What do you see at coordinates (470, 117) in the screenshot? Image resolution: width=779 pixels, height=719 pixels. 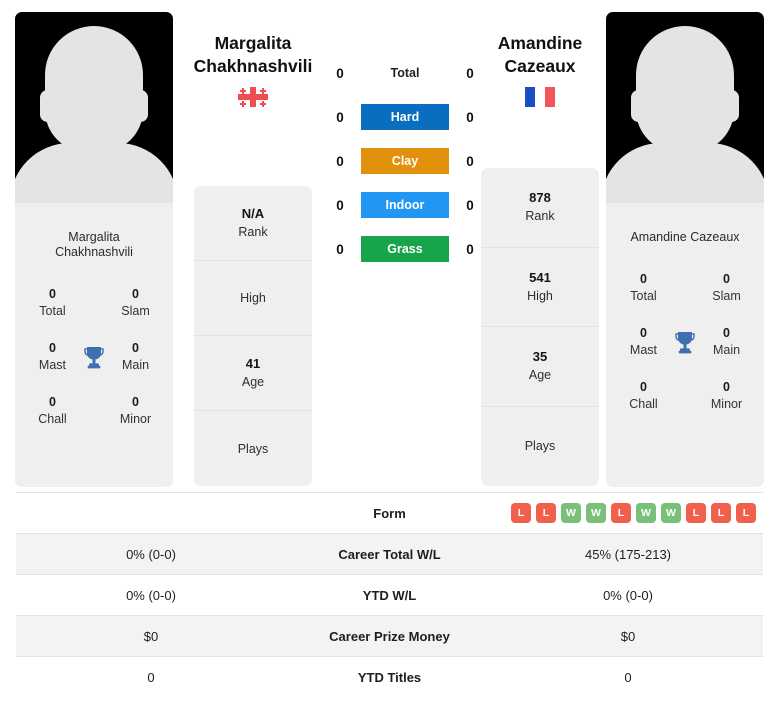 I see `surface-hard-right-value: 0` at bounding box center [470, 117].